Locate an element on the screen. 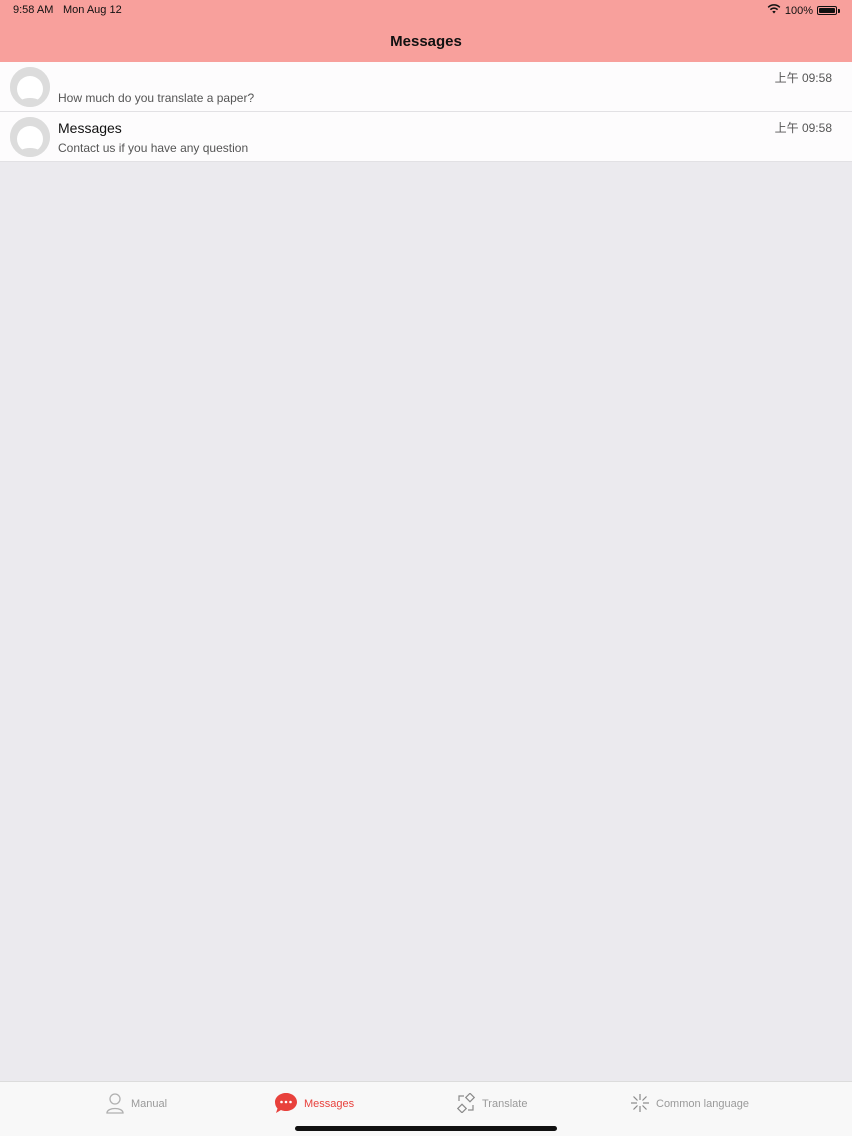 The height and width of the screenshot is (1136, 852). chat-bubble-icon is located at coordinates (286, 1104).